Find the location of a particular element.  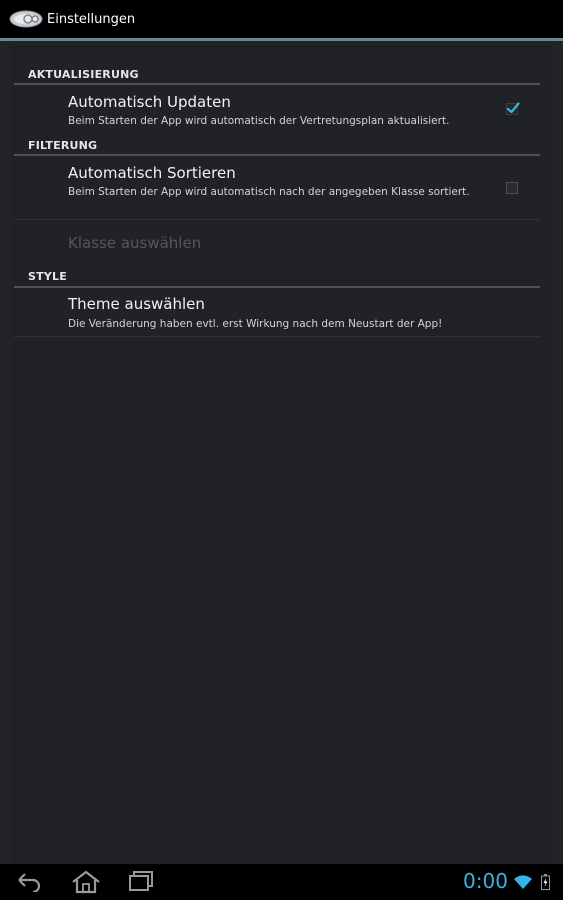

home-icon is located at coordinates (86, 884).